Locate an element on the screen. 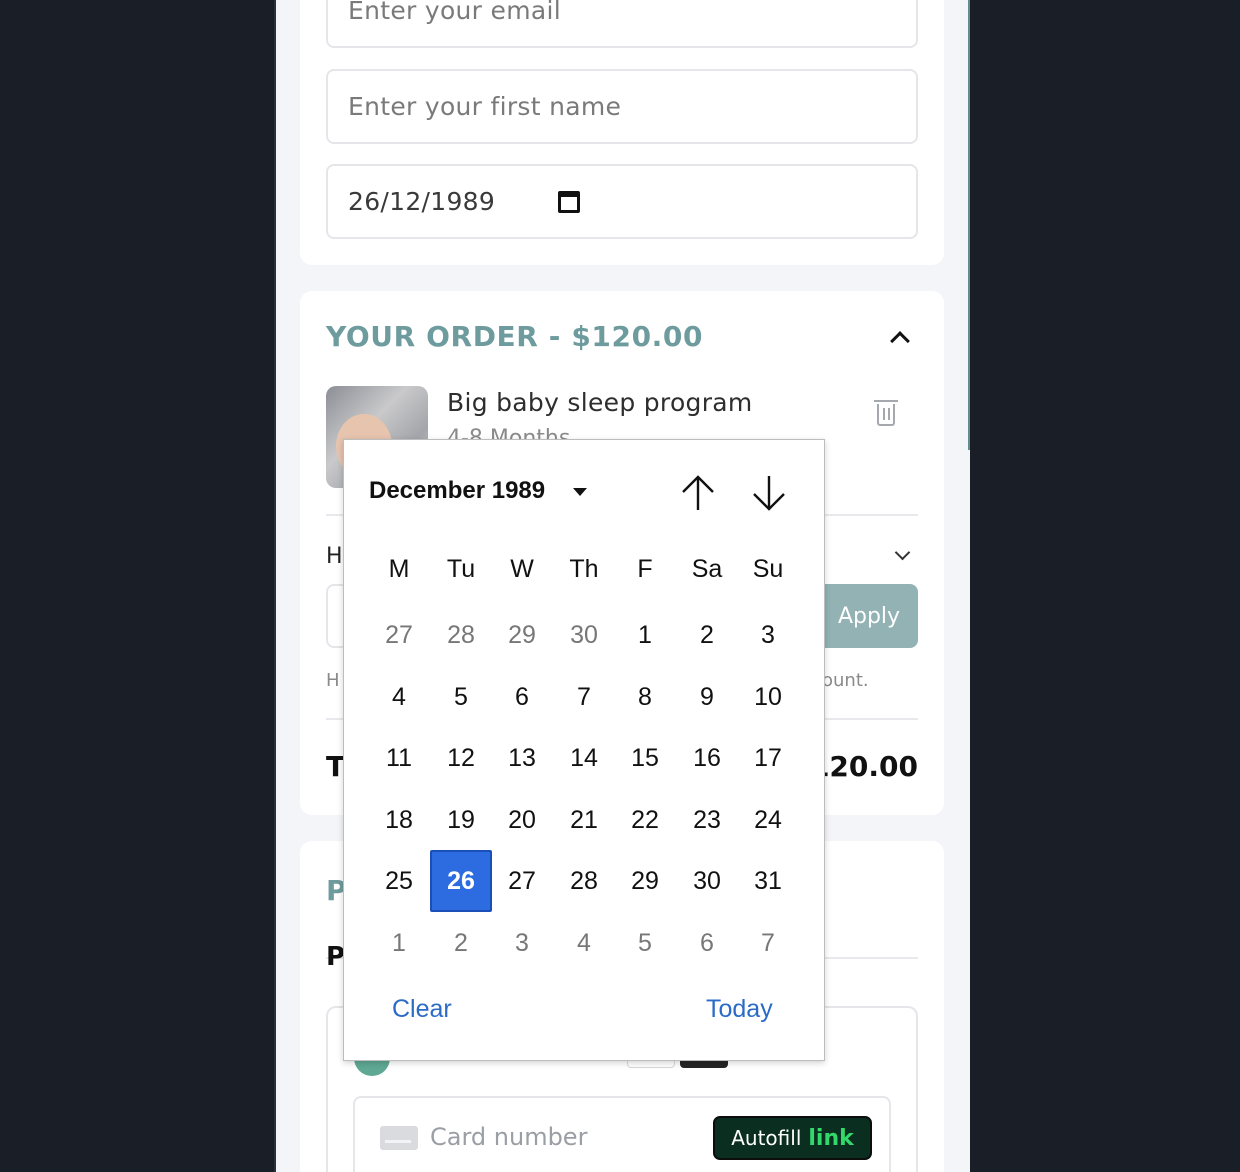  weekday-header: Th is located at coordinates (584, 569).